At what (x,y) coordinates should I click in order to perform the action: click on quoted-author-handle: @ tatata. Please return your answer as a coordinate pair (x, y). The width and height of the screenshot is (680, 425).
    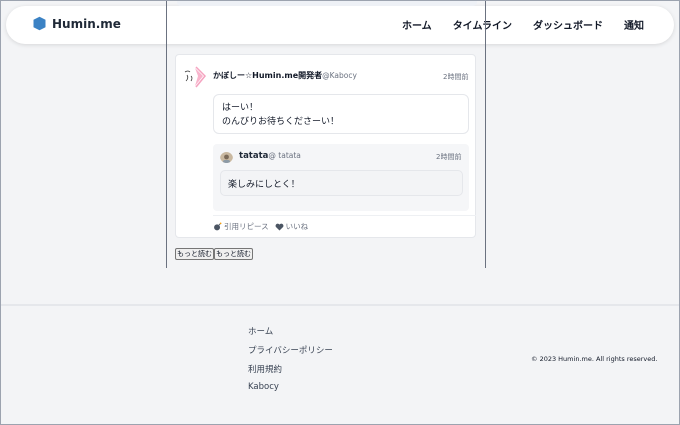
    Looking at the image, I should click on (284, 155).